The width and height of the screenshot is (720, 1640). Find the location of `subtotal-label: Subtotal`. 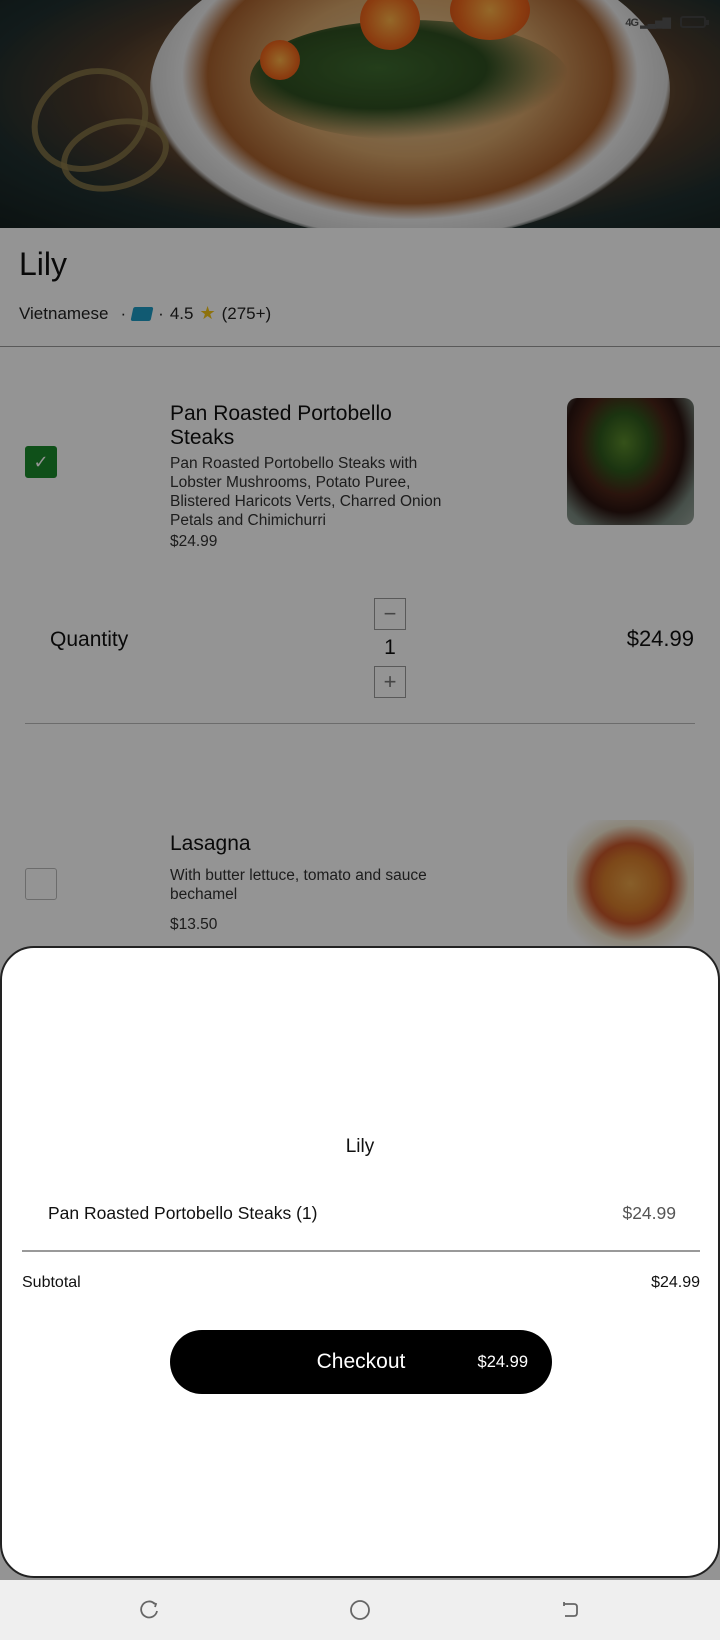

subtotal-label: Subtotal is located at coordinates (51, 1282).